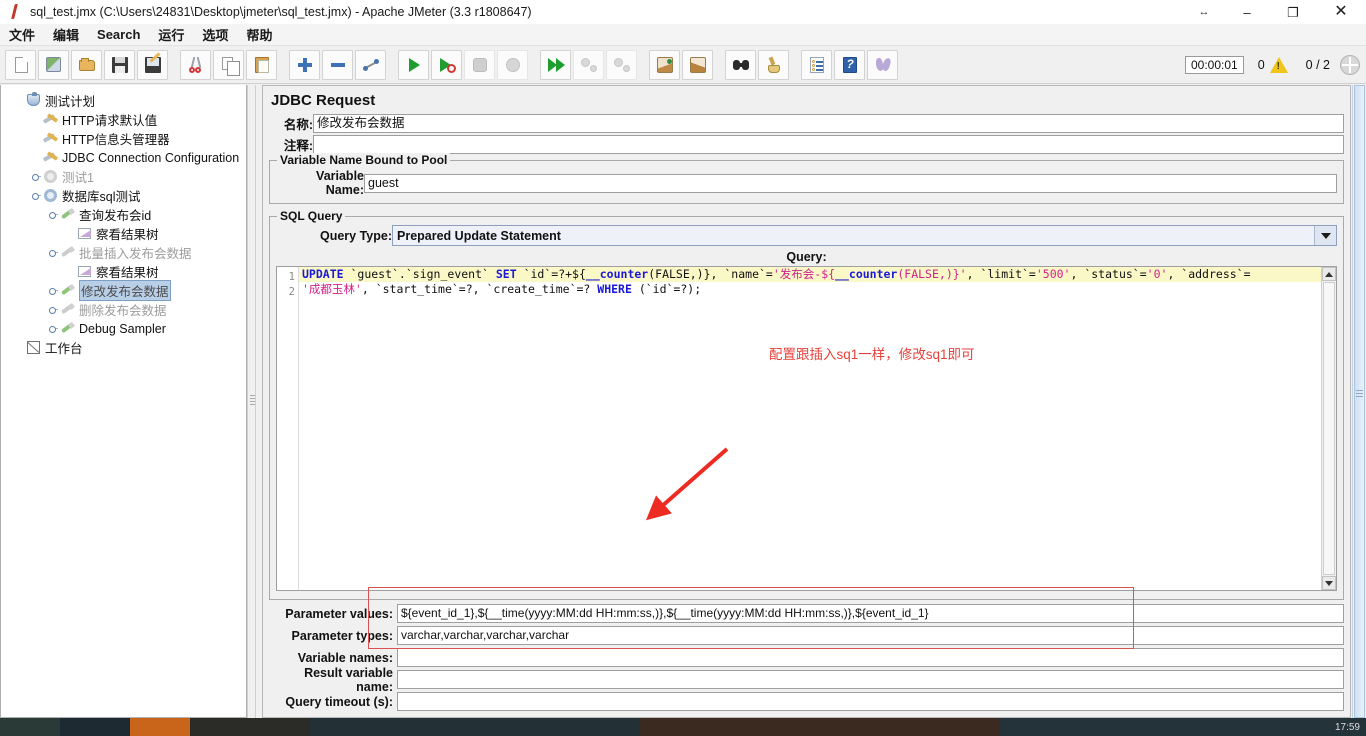 The width and height of the screenshot is (1366, 736). I want to click on query-timeout-input, so click(870, 701).